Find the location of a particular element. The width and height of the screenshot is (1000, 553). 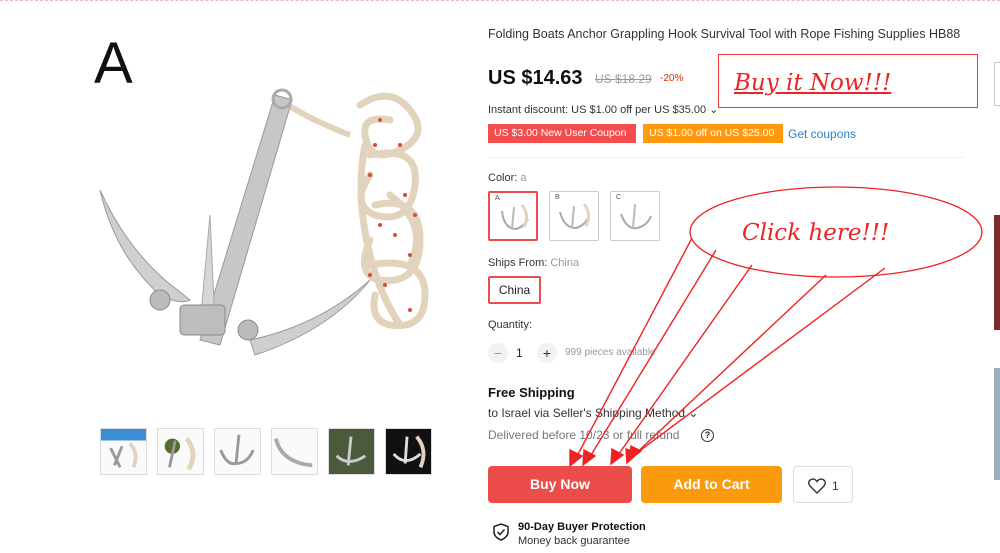

annotation-click-here: Click here!!! is located at coordinates (816, 233).